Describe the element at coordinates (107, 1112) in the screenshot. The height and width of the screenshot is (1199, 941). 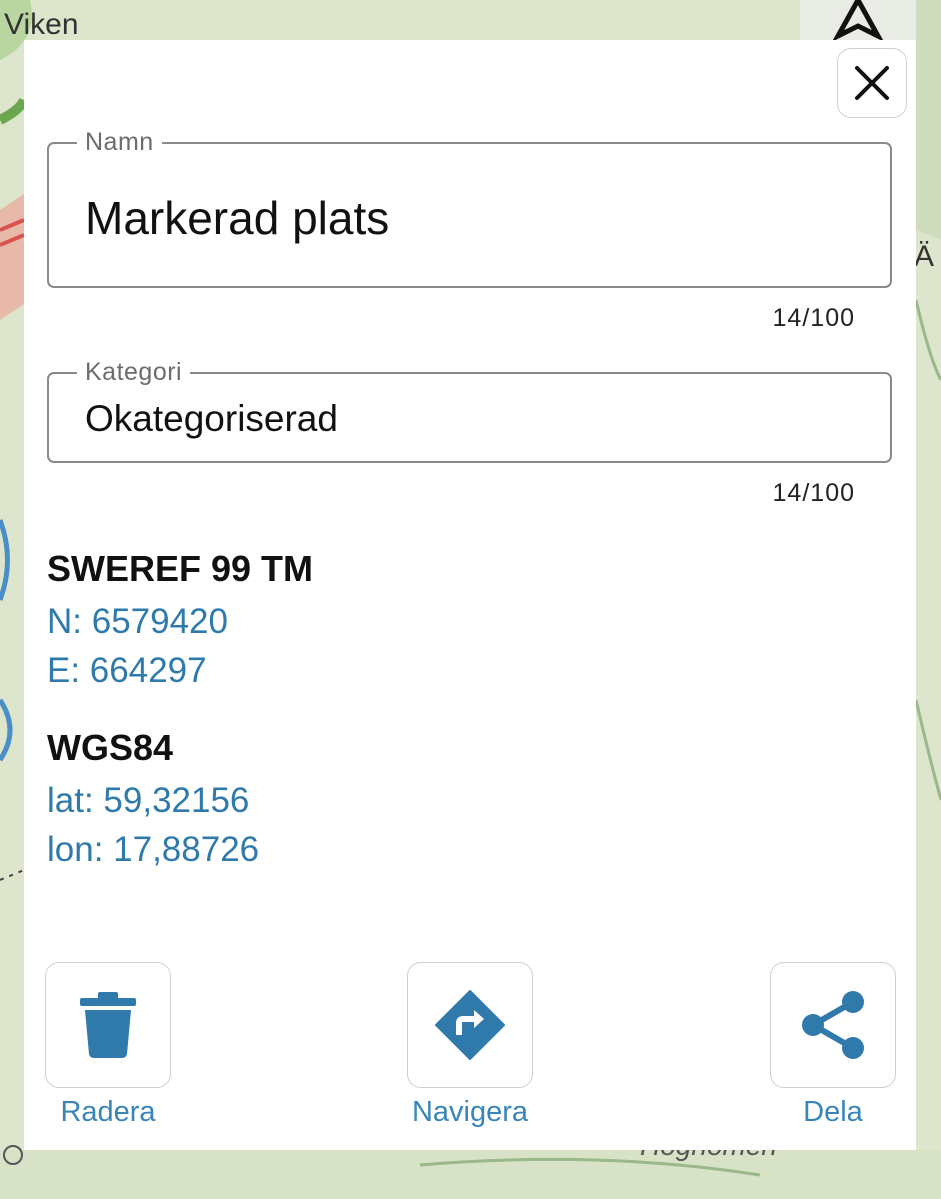
I see `delete-label: Radera` at that location.